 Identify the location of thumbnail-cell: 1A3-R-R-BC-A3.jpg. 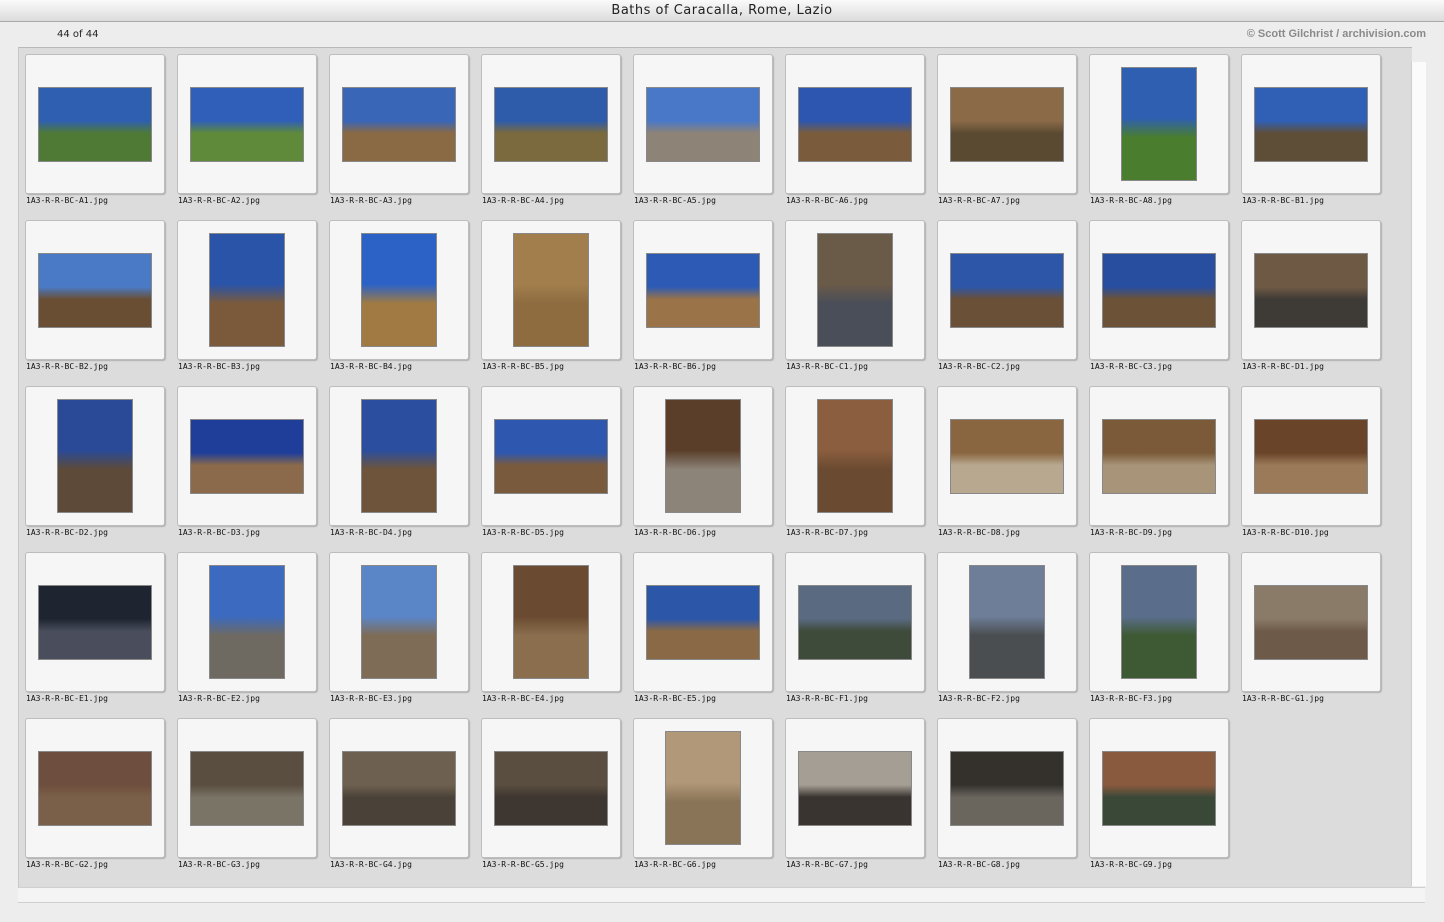
(399, 134).